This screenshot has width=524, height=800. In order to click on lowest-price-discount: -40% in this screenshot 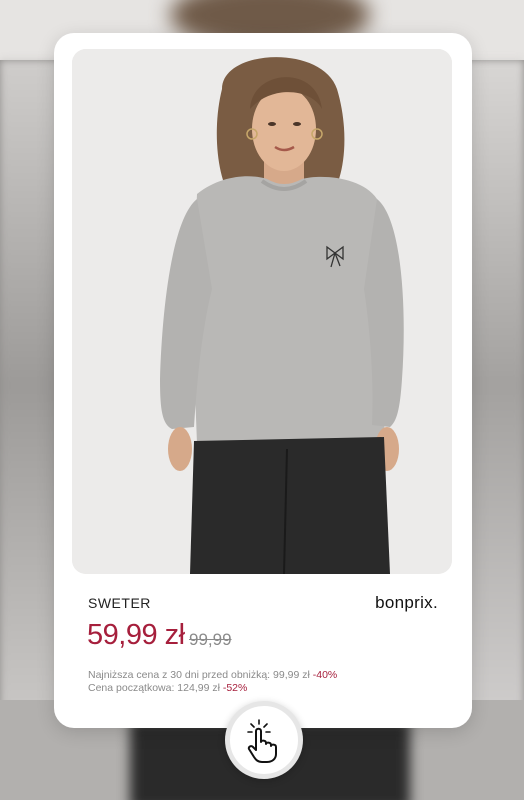, I will do `click(325, 675)`.